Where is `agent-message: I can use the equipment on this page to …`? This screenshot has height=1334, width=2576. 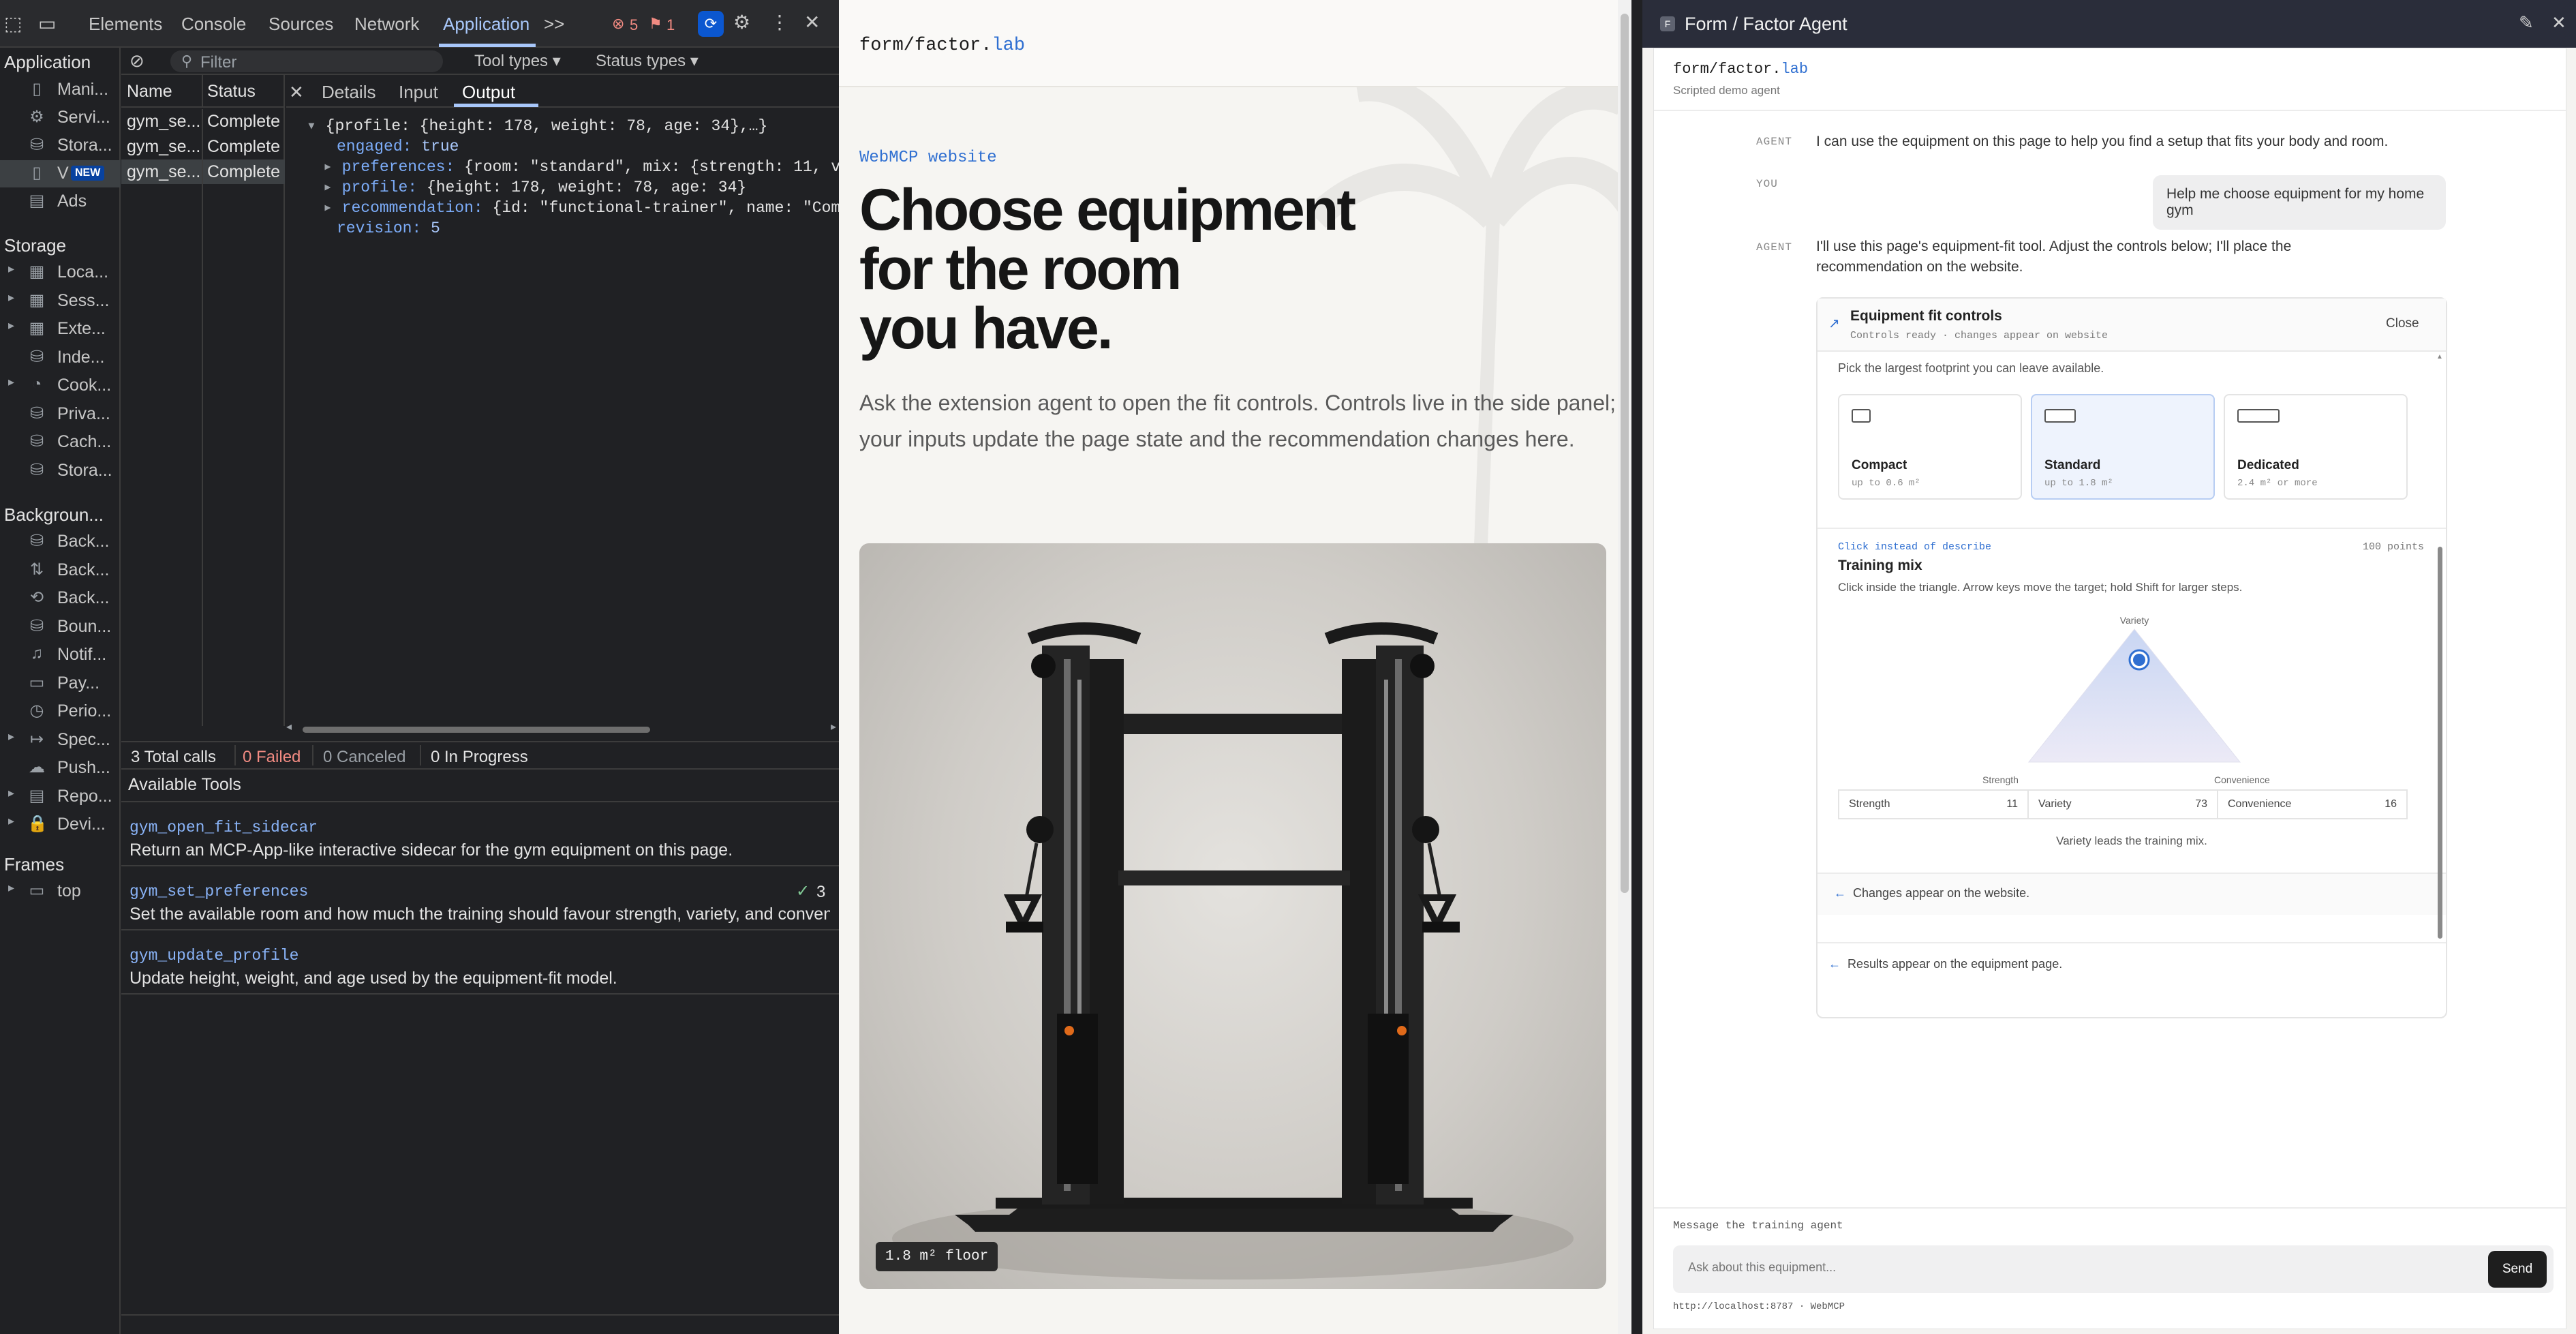 agent-message: I can use the equipment on this page to … is located at coordinates (2102, 141).